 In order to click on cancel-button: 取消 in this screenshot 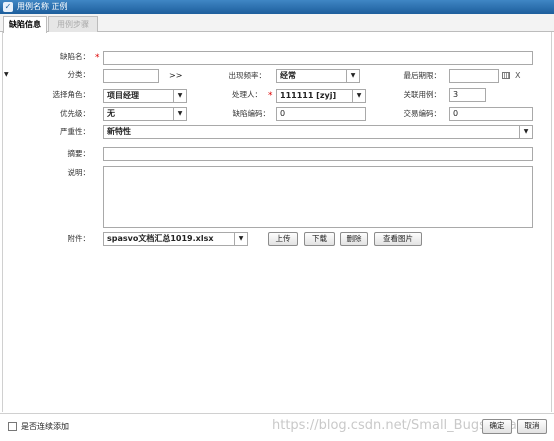, I will do `click(532, 426)`.